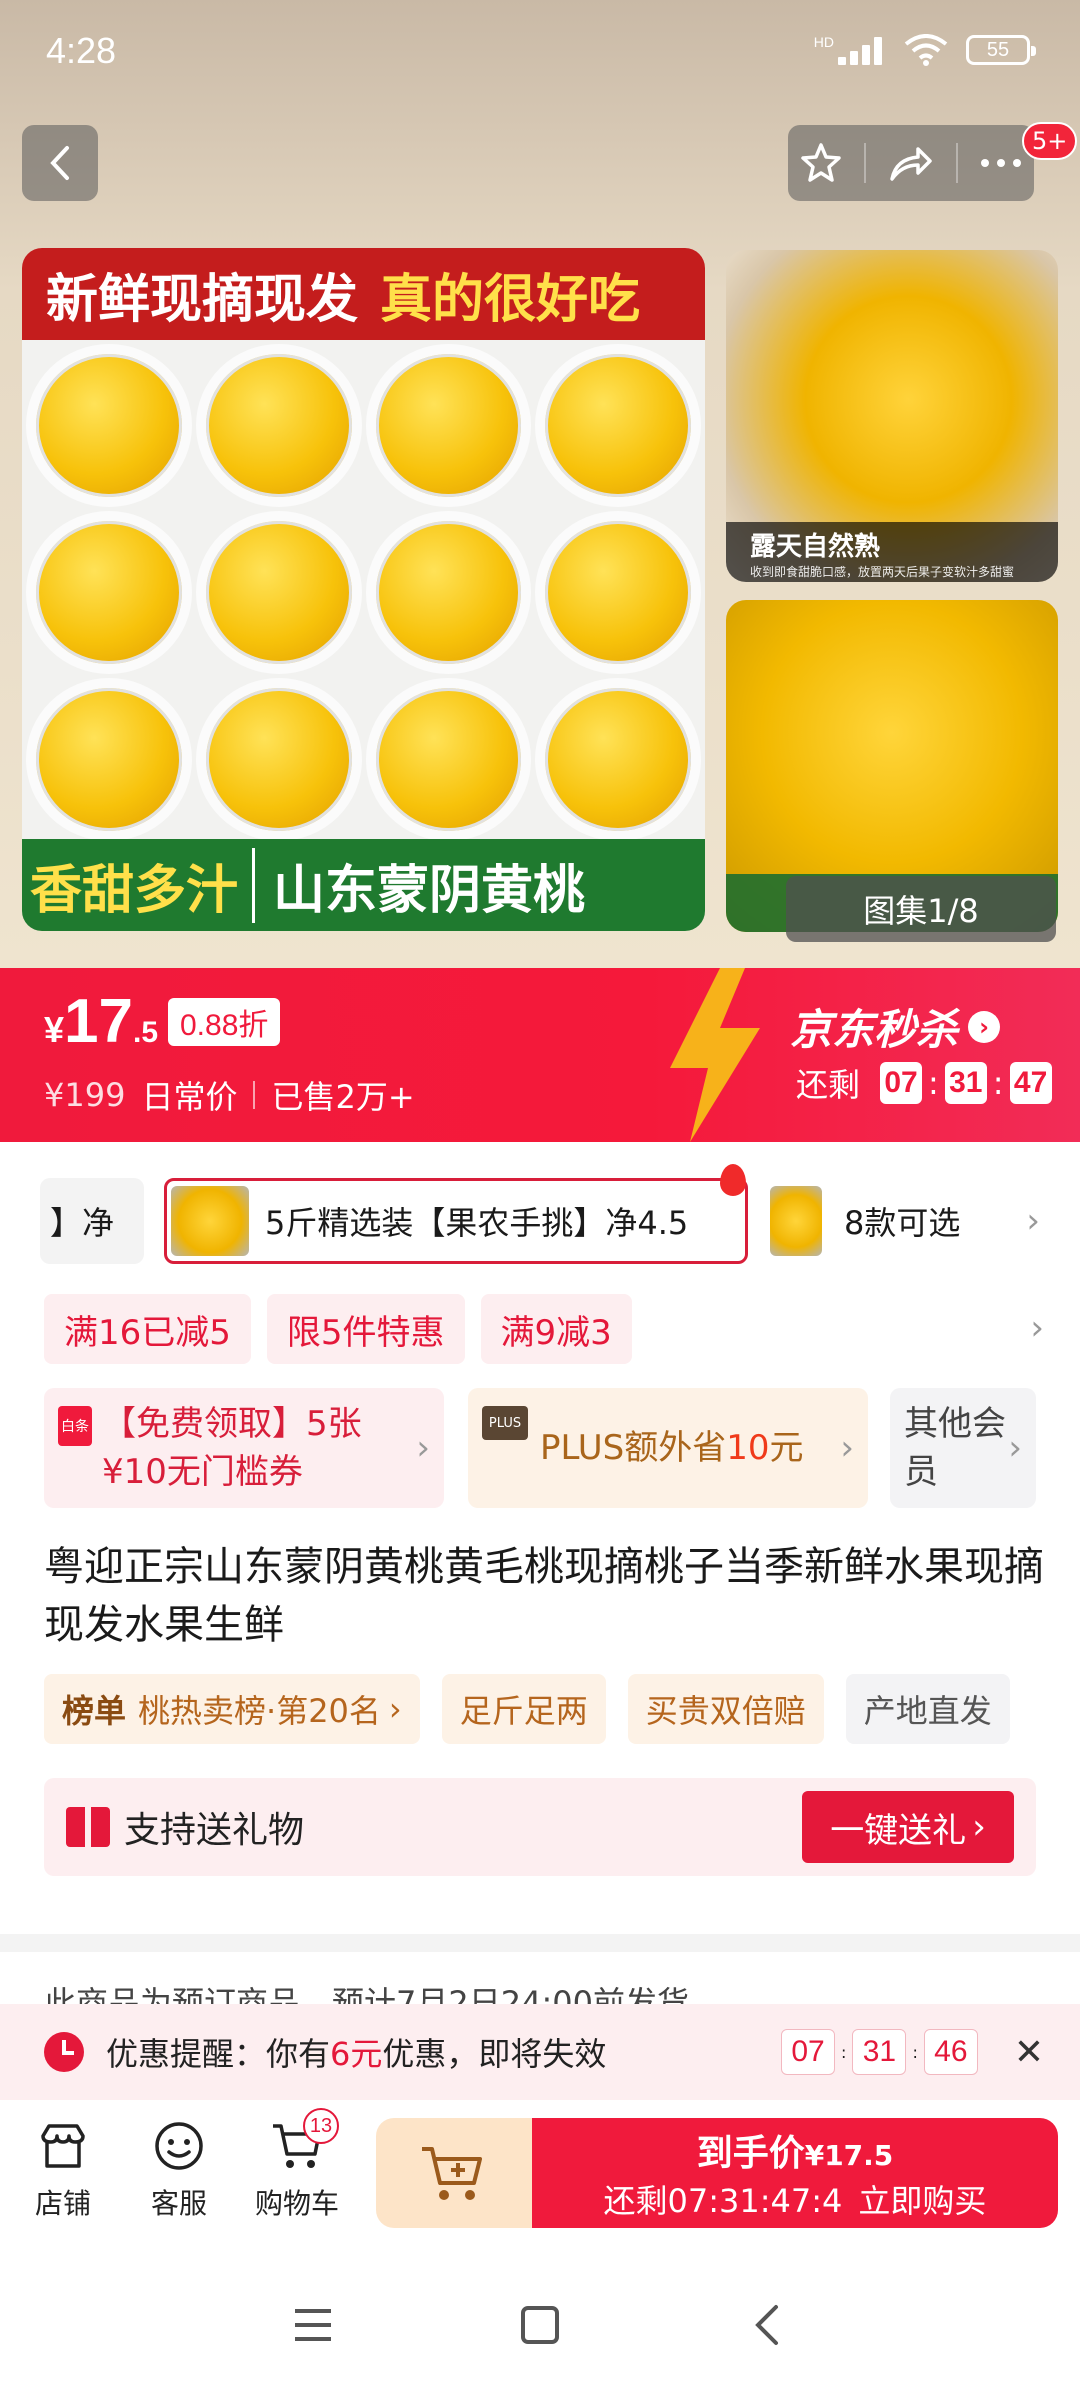 This screenshot has height=2400, width=1080. I want to click on promotion-row: 满16已减5 限5件特惠 满9减3 ›, so click(544, 1329).